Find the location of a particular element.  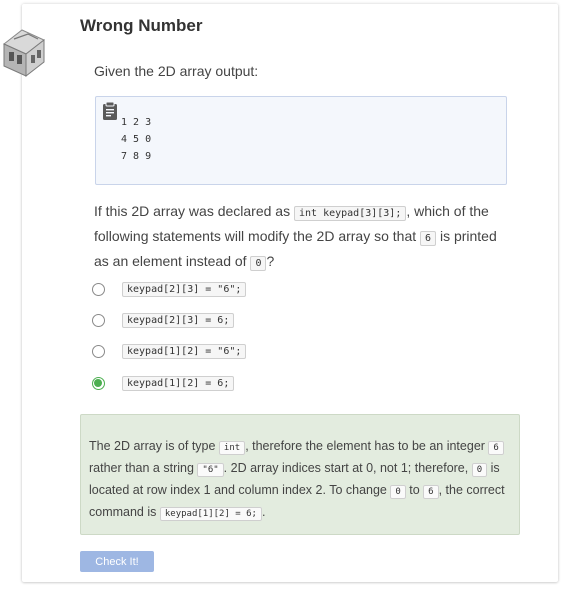

feedback-part: The 2D array is of type is located at coordinates (154, 446).